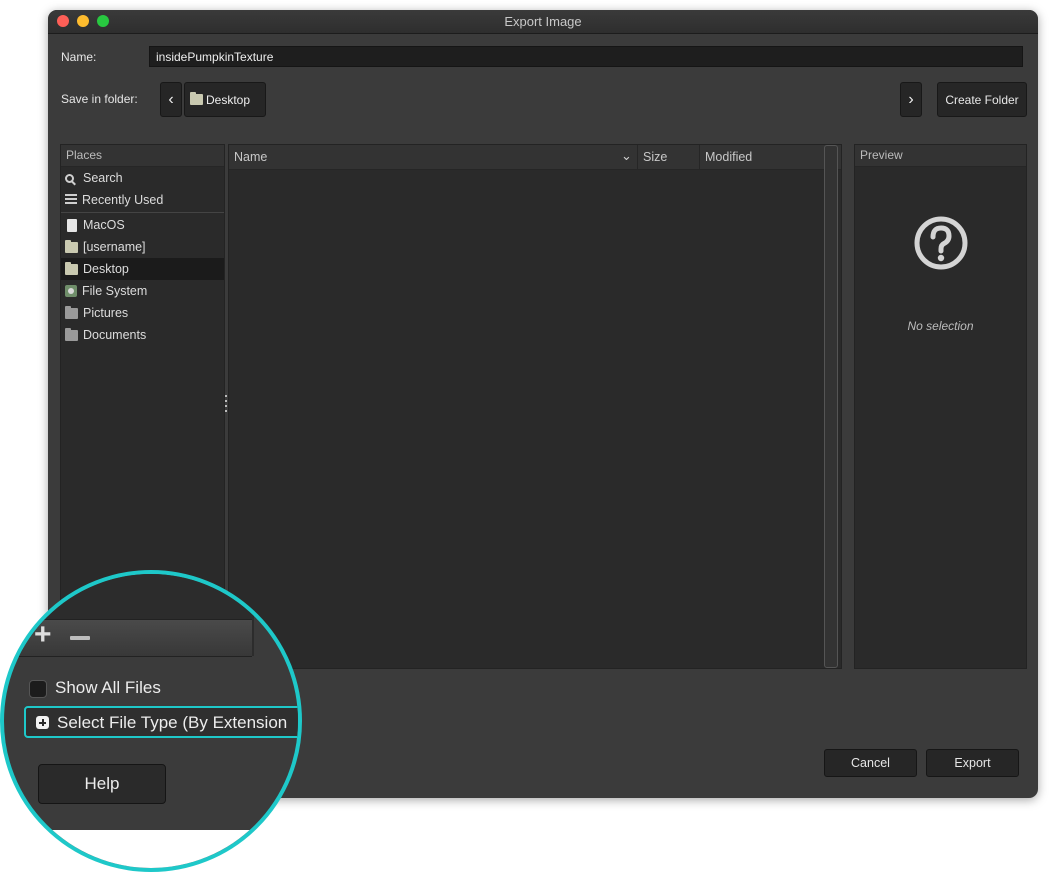 The image size is (1050, 873). Describe the element at coordinates (71, 291) in the screenshot. I see `filesystem-icon` at that location.